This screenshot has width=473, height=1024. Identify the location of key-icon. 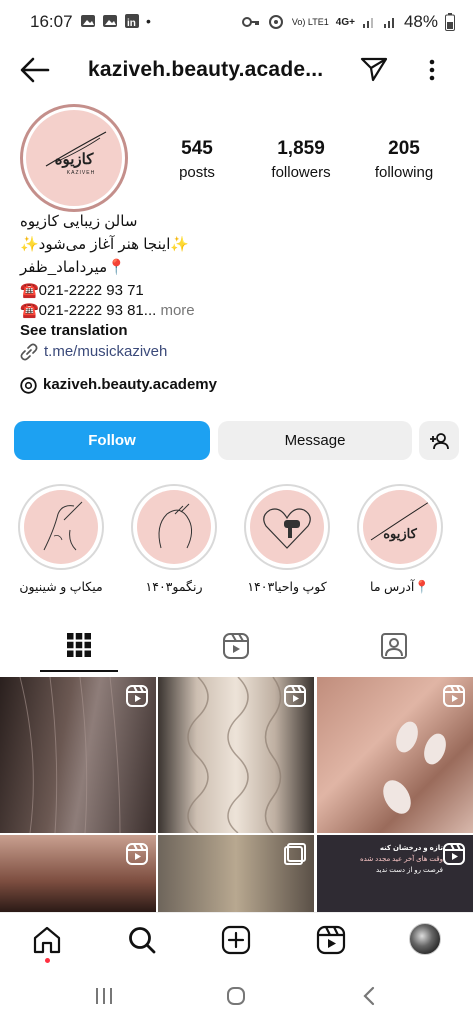
(250, 22).